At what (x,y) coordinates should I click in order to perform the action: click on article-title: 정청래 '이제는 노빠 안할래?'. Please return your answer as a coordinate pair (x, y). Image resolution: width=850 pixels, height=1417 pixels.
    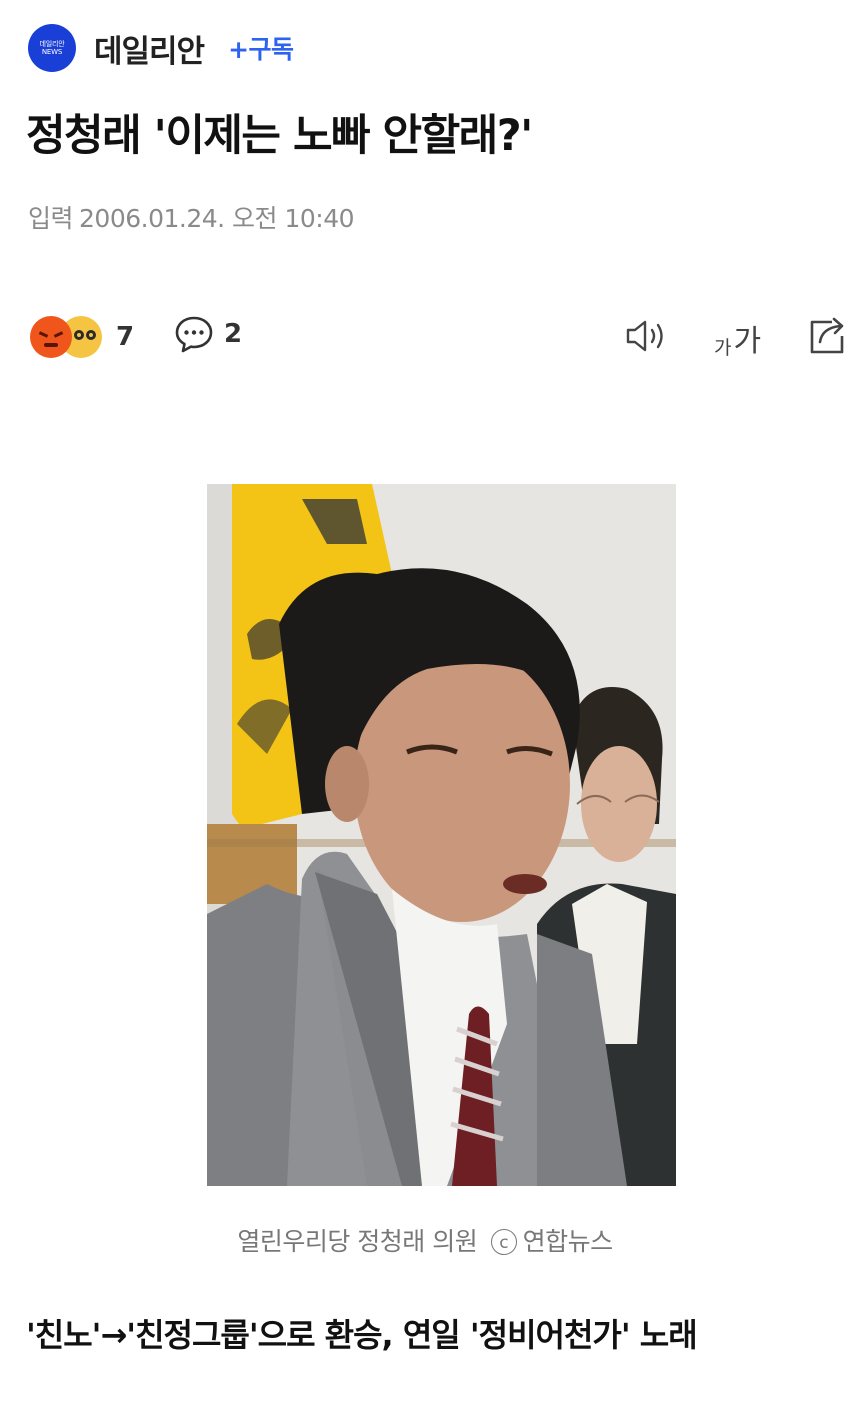
    Looking at the image, I should click on (279, 136).